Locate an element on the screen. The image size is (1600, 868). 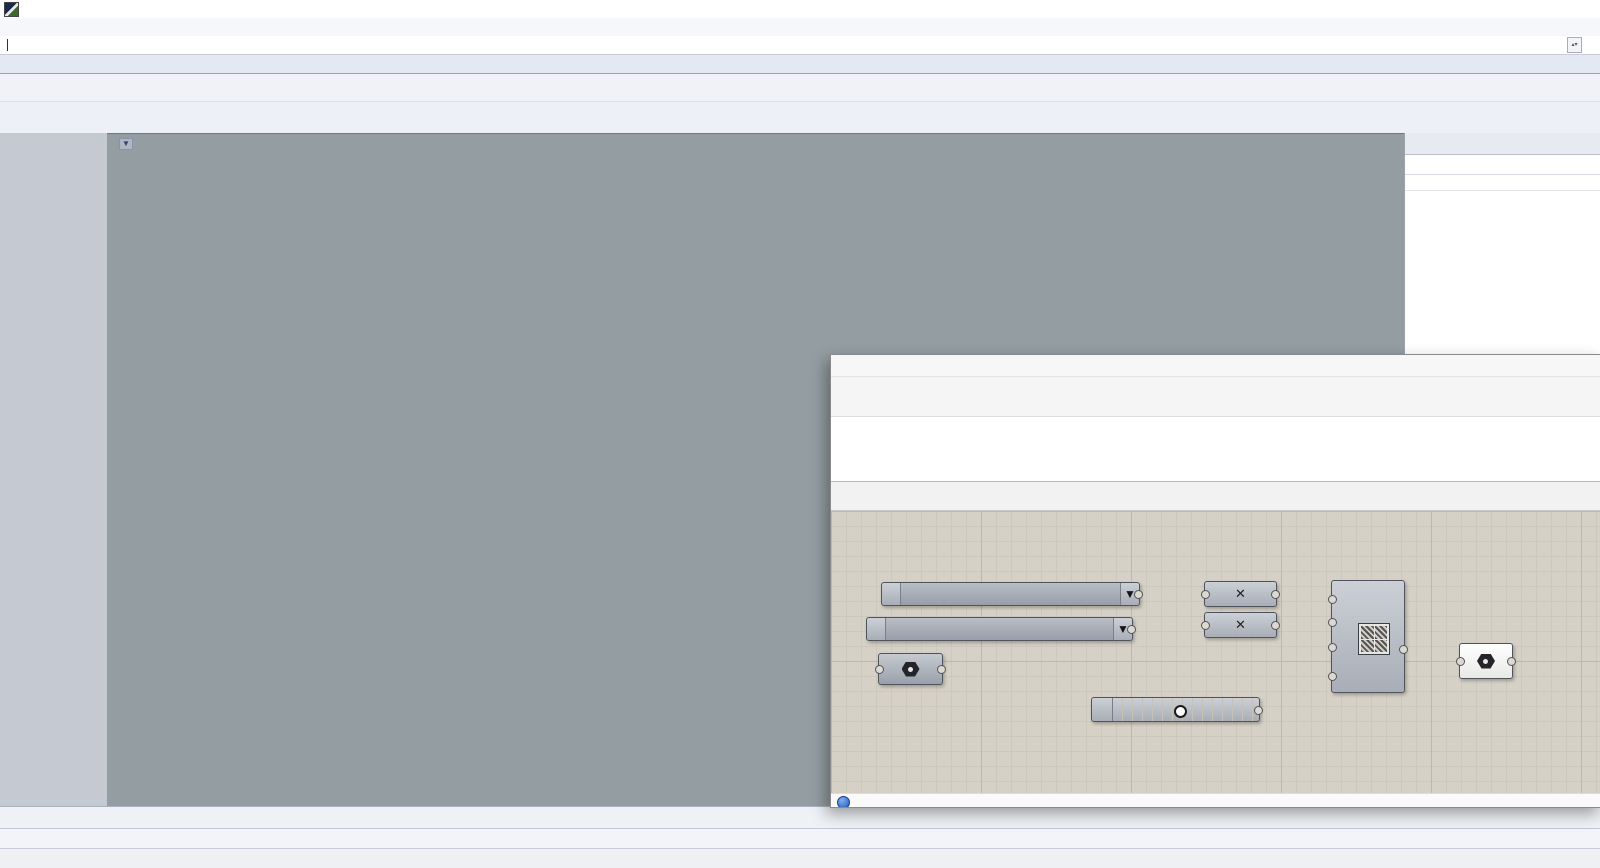
secondary-toolbar is located at coordinates (800, 118).